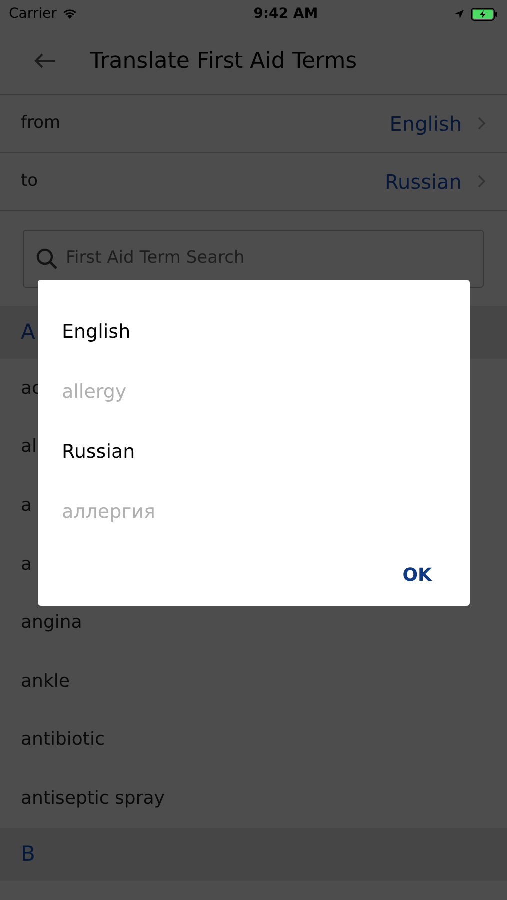  What do you see at coordinates (109, 512) in the screenshot?
I see `term-translation: аллергия` at bounding box center [109, 512].